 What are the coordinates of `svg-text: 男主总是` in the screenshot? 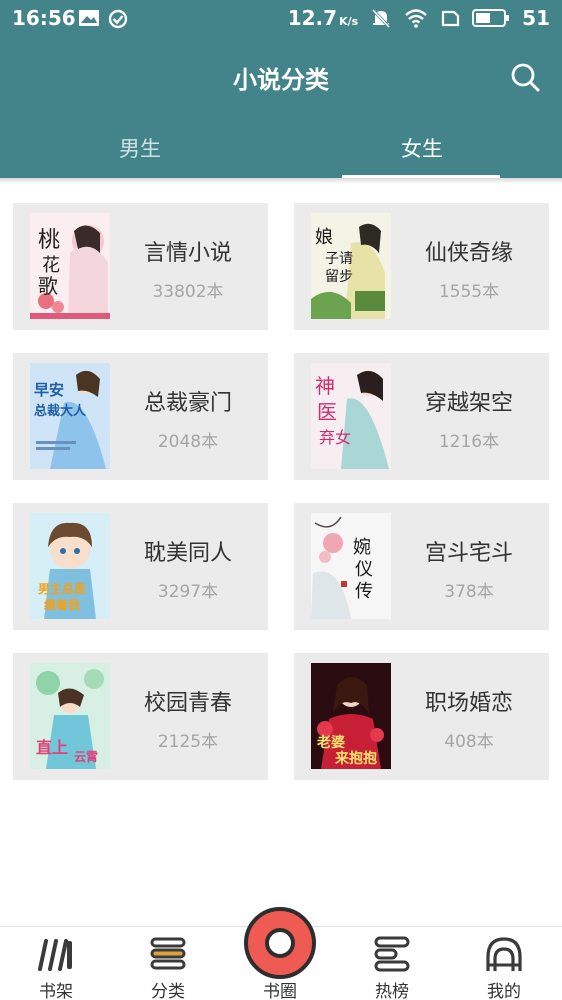 It's located at (62, 588).